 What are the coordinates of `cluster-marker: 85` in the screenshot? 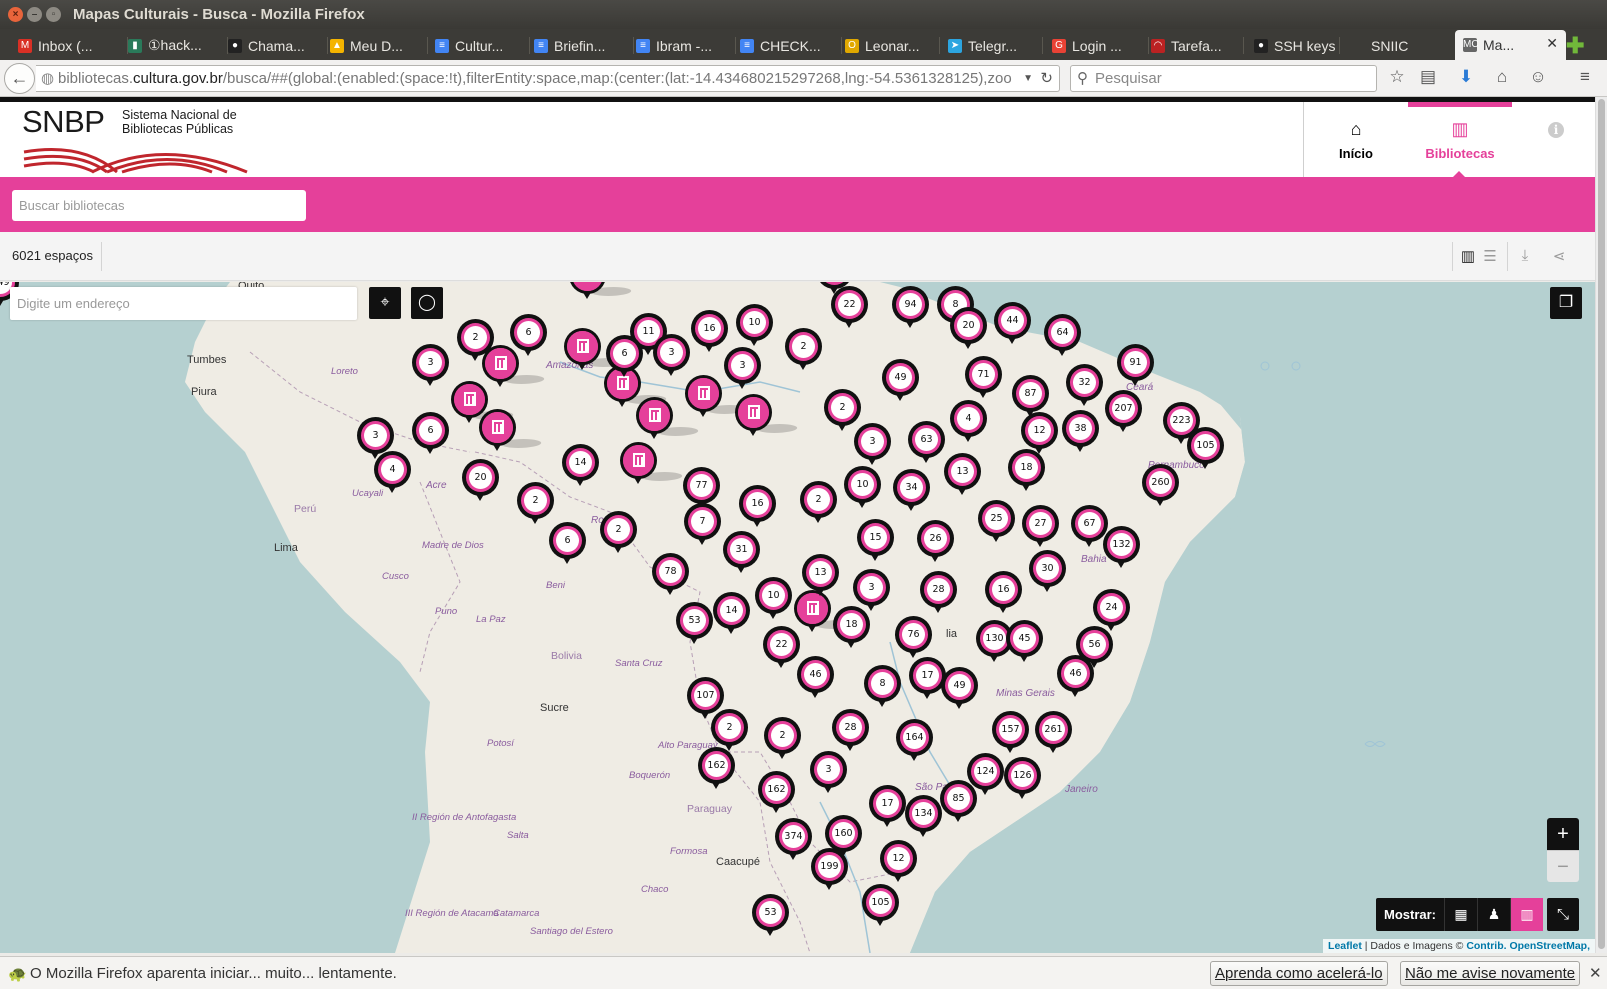 It's located at (958, 802).